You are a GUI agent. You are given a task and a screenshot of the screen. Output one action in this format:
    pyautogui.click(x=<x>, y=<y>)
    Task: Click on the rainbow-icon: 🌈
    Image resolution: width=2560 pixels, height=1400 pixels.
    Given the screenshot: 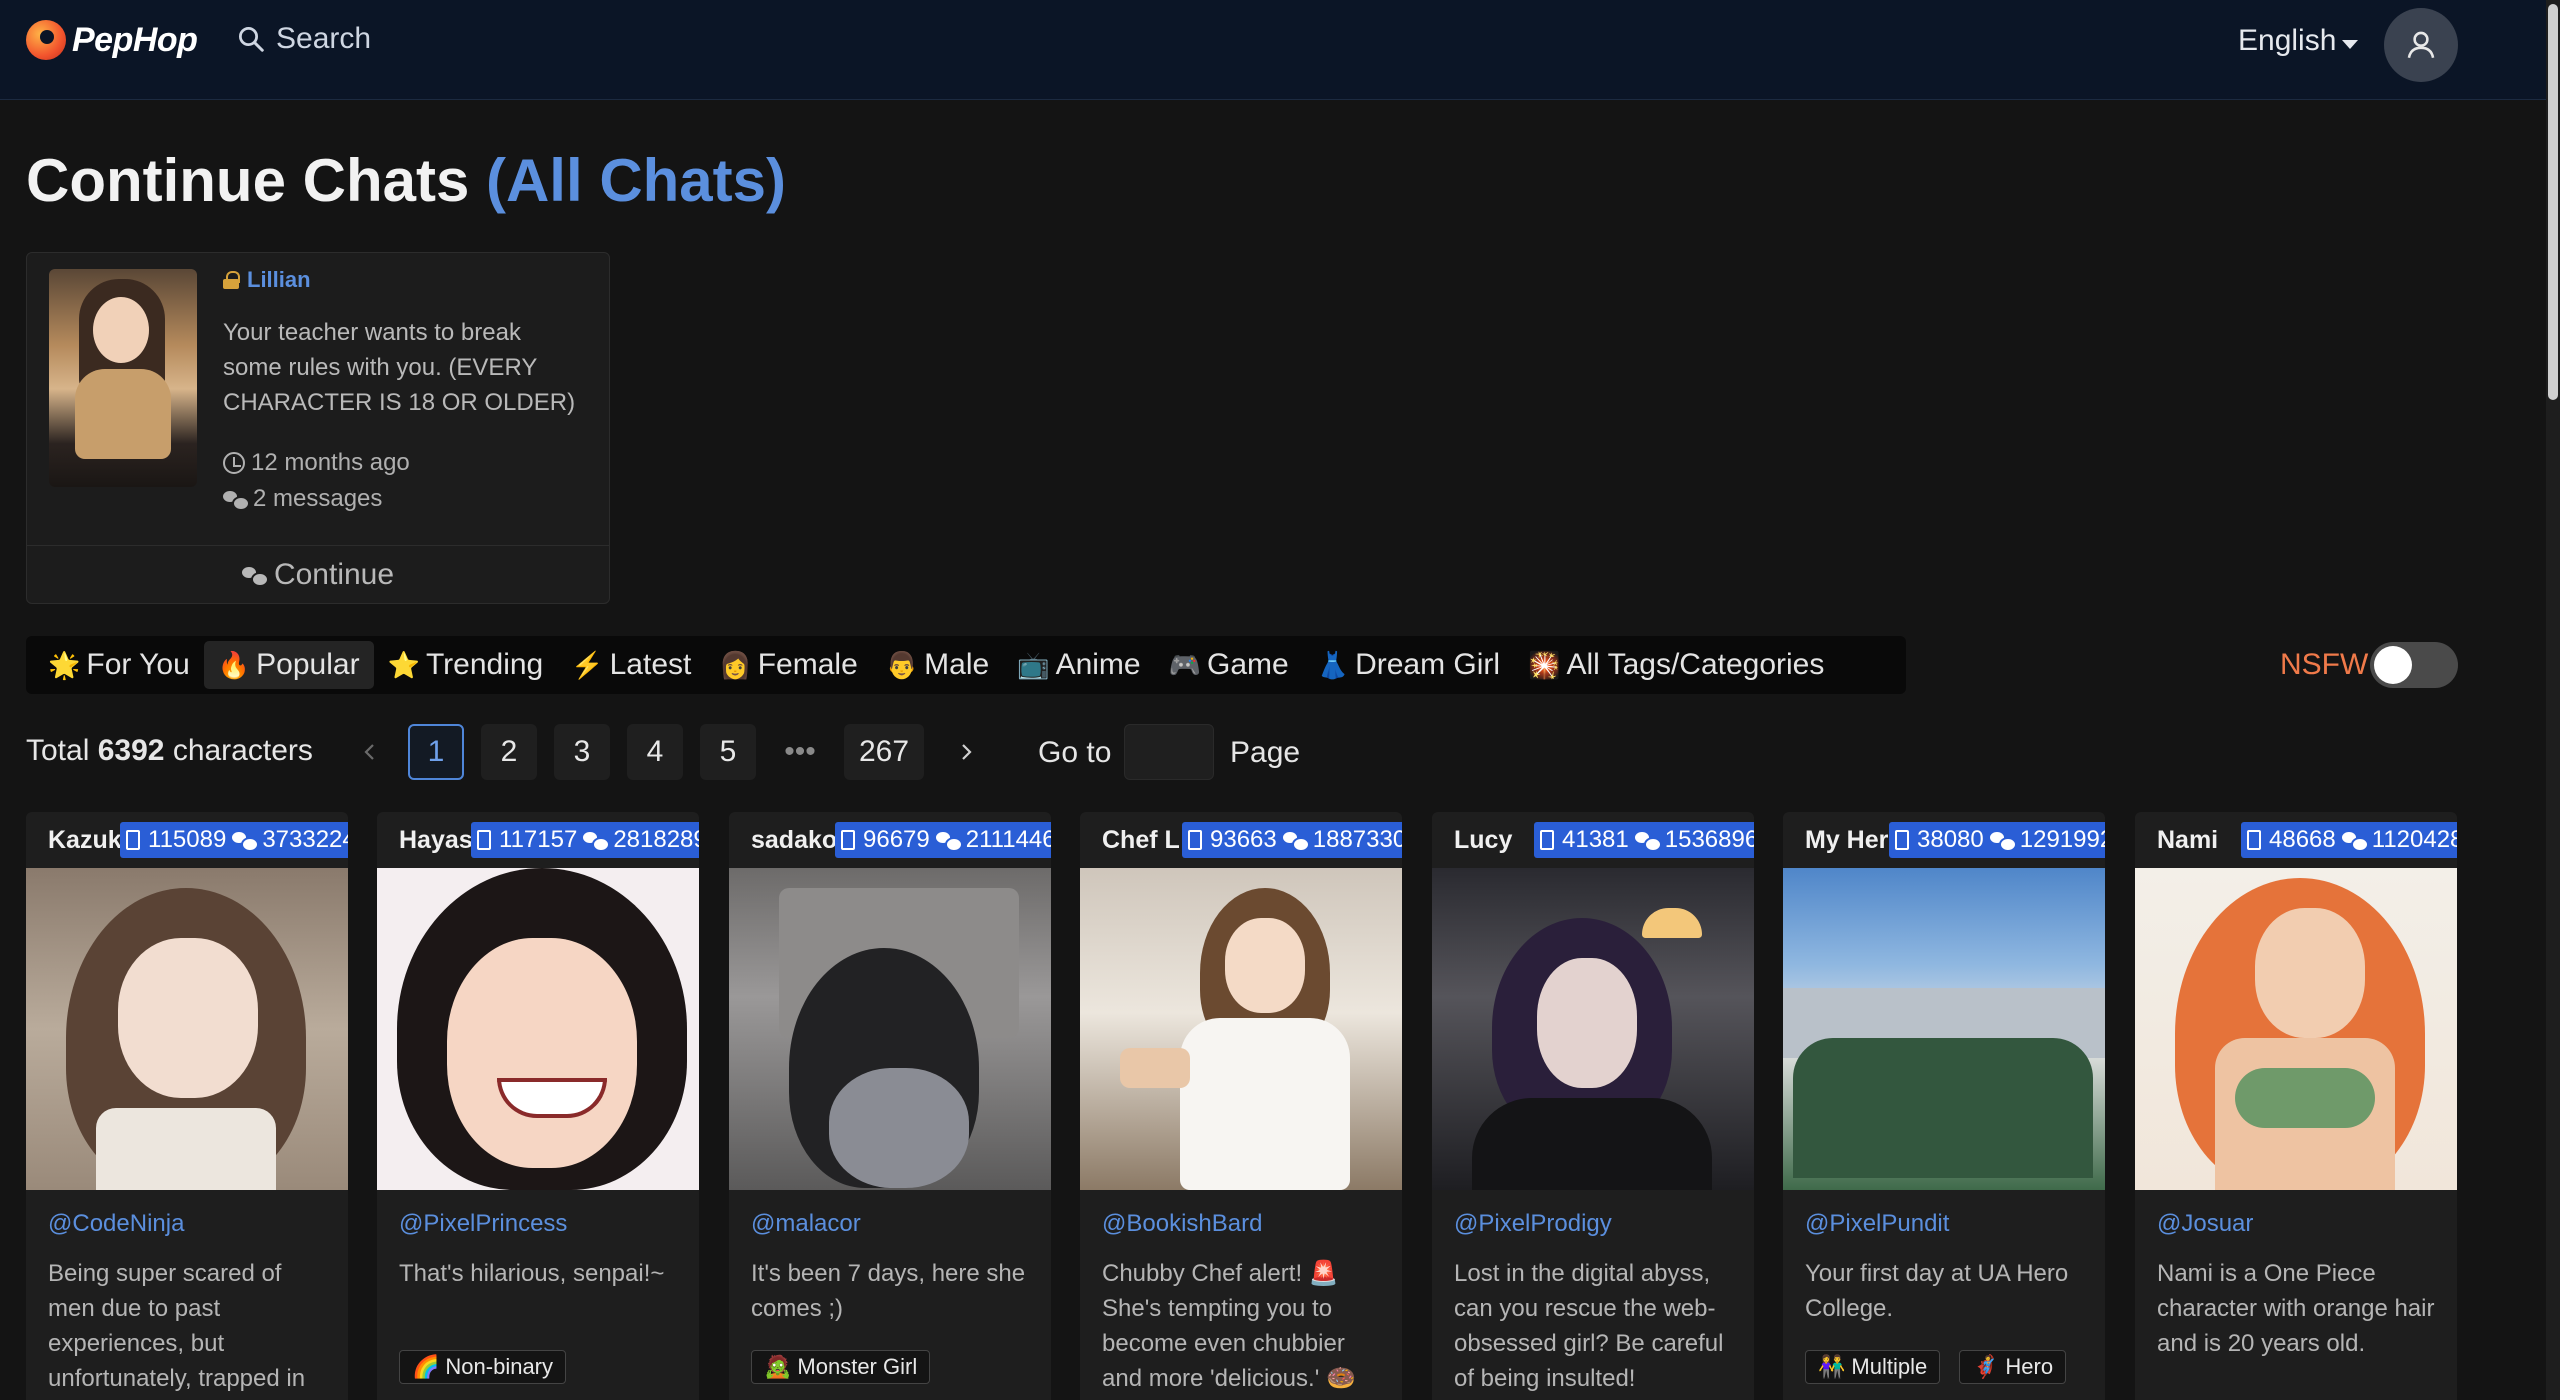 What is the action you would take?
    pyautogui.click(x=426, y=1366)
    